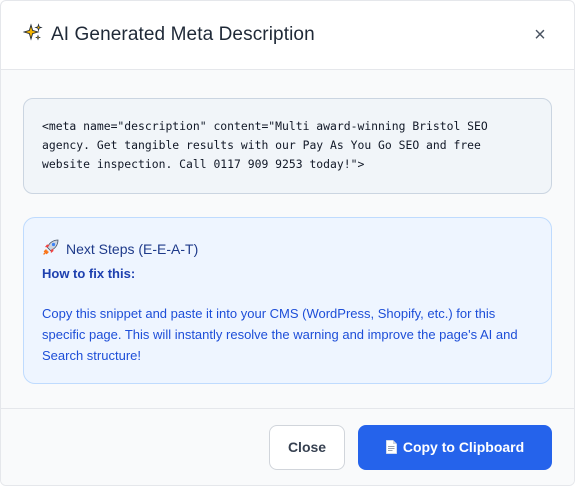 This screenshot has height=486, width=575. I want to click on modal-title: AI Generated Meta Description, so click(183, 34).